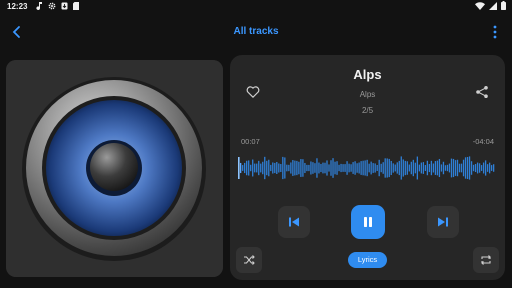 The width and height of the screenshot is (512, 288). I want to click on next-button, so click(443, 222).